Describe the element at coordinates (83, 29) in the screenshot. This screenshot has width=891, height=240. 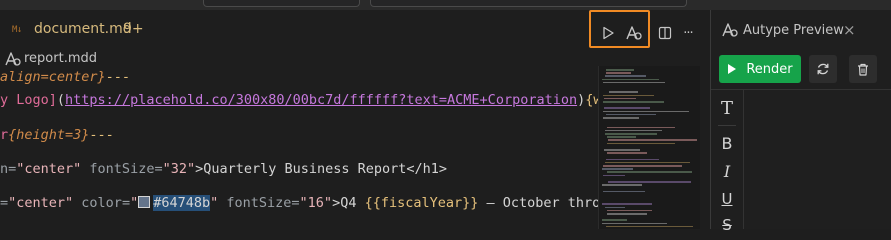
I see `tab-label: document.md` at that location.